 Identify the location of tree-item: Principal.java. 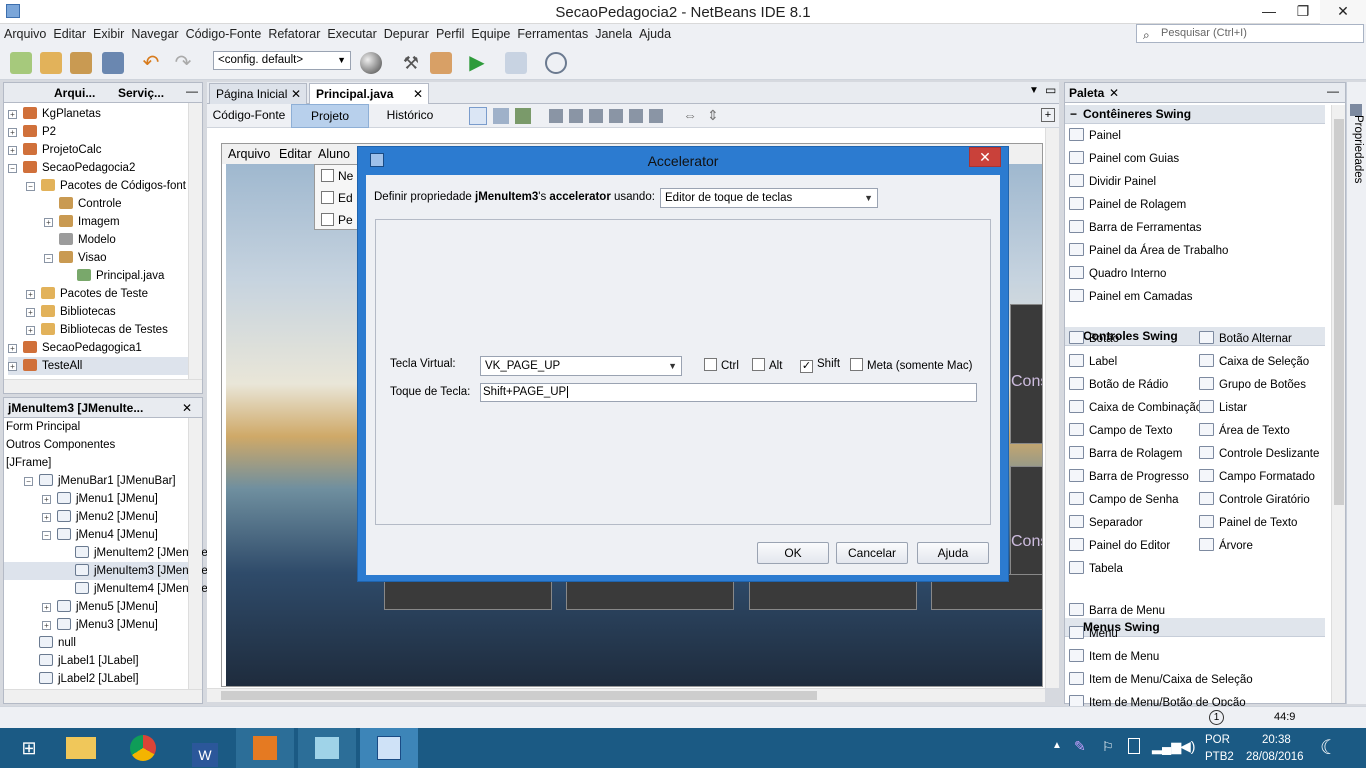
(98, 276).